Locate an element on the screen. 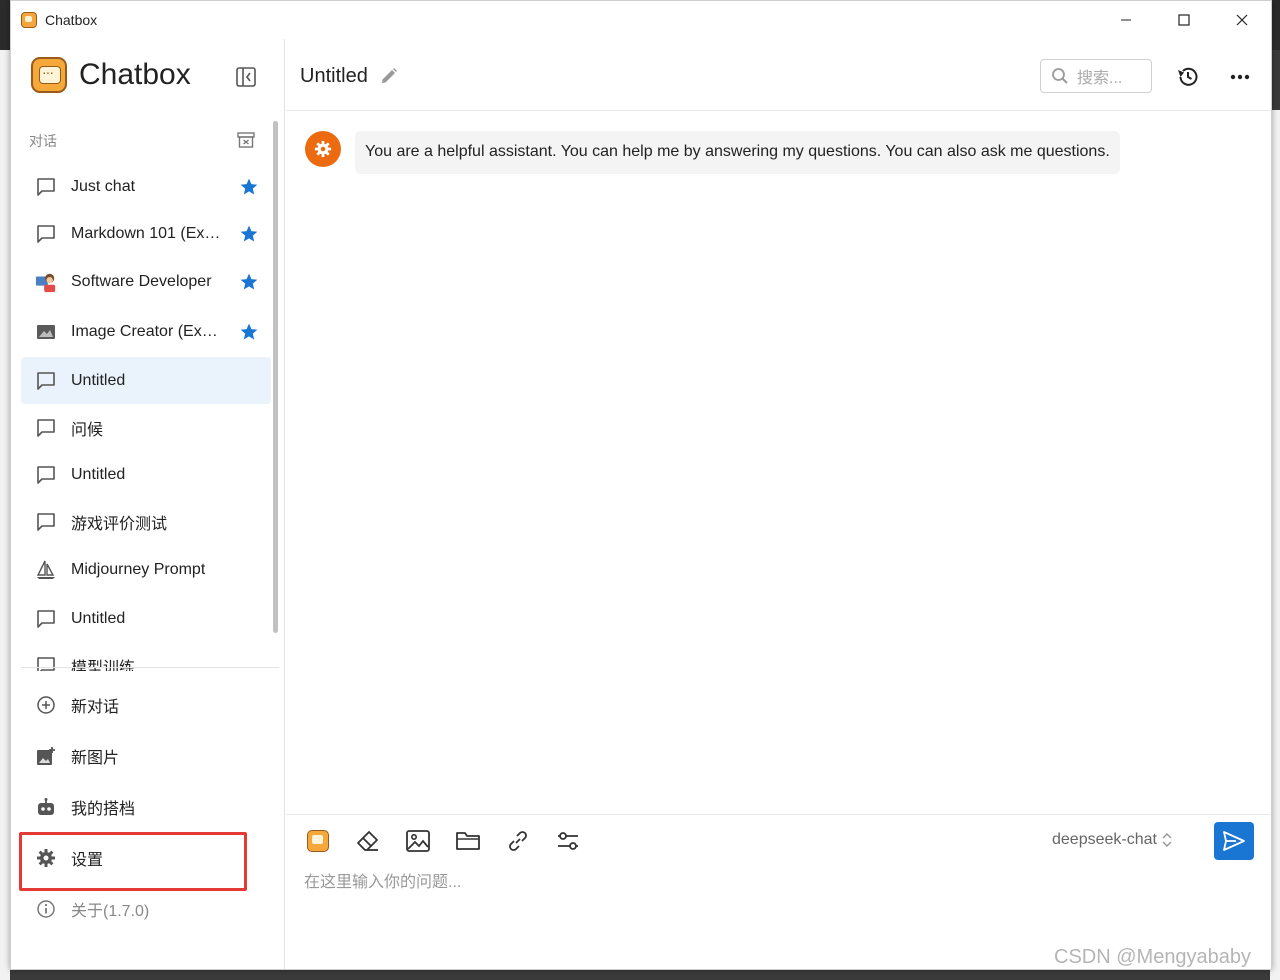 The image size is (1280, 980). minimize-button is located at coordinates (1126, 20).